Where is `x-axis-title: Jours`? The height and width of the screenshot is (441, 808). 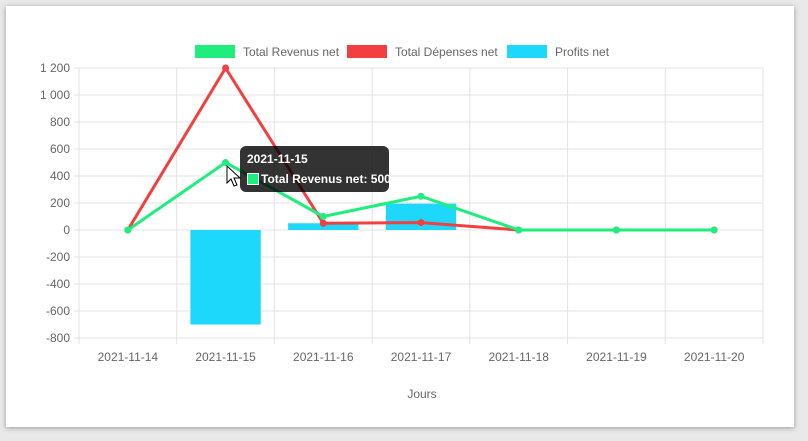
x-axis-title: Jours is located at coordinates (421, 394).